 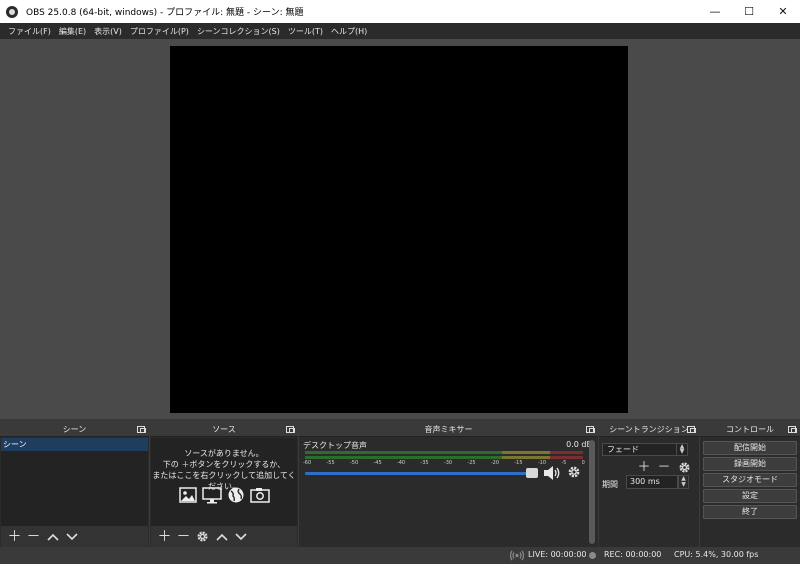 I want to click on chevron-updown-icon: ▲ ▼, so click(x=681, y=449).